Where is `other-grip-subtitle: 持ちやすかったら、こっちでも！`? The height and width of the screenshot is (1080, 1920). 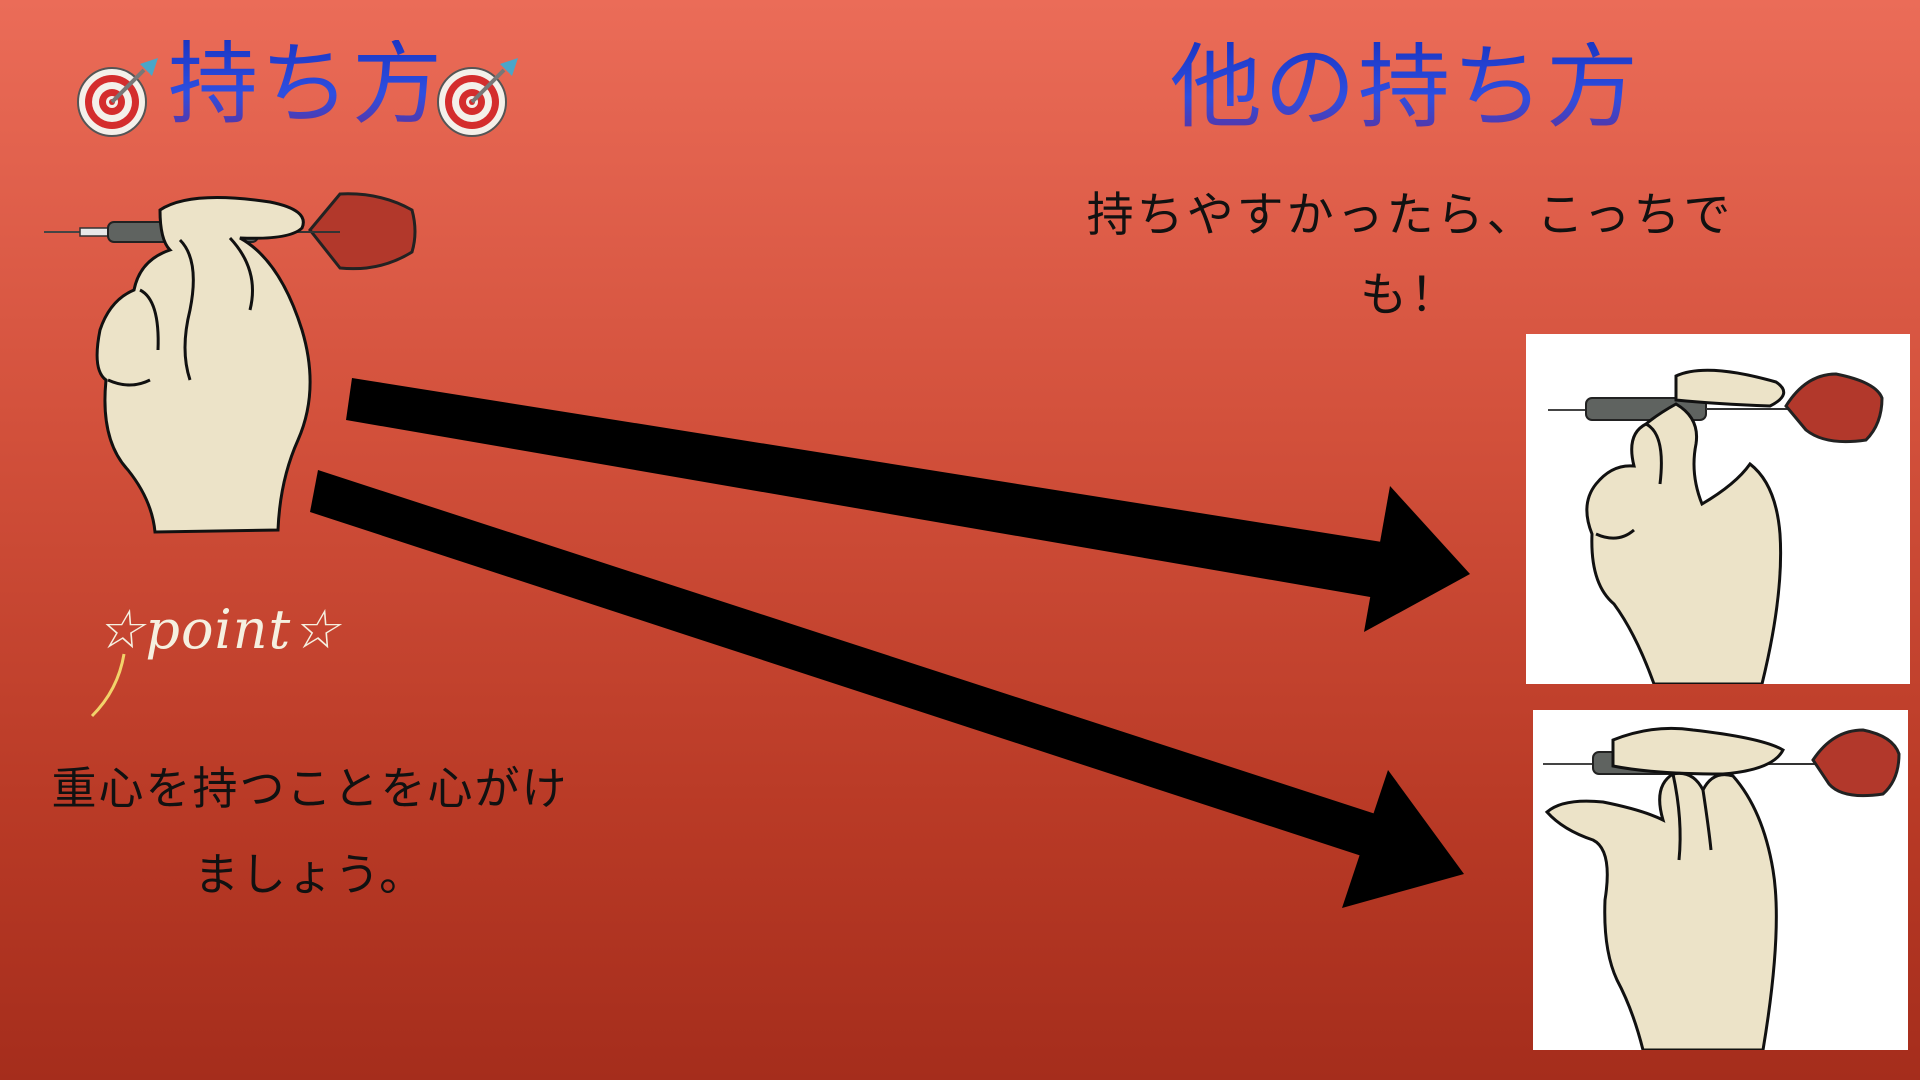 other-grip-subtitle: 持ちやすかったら、こっちでも！ is located at coordinates (1410, 255).